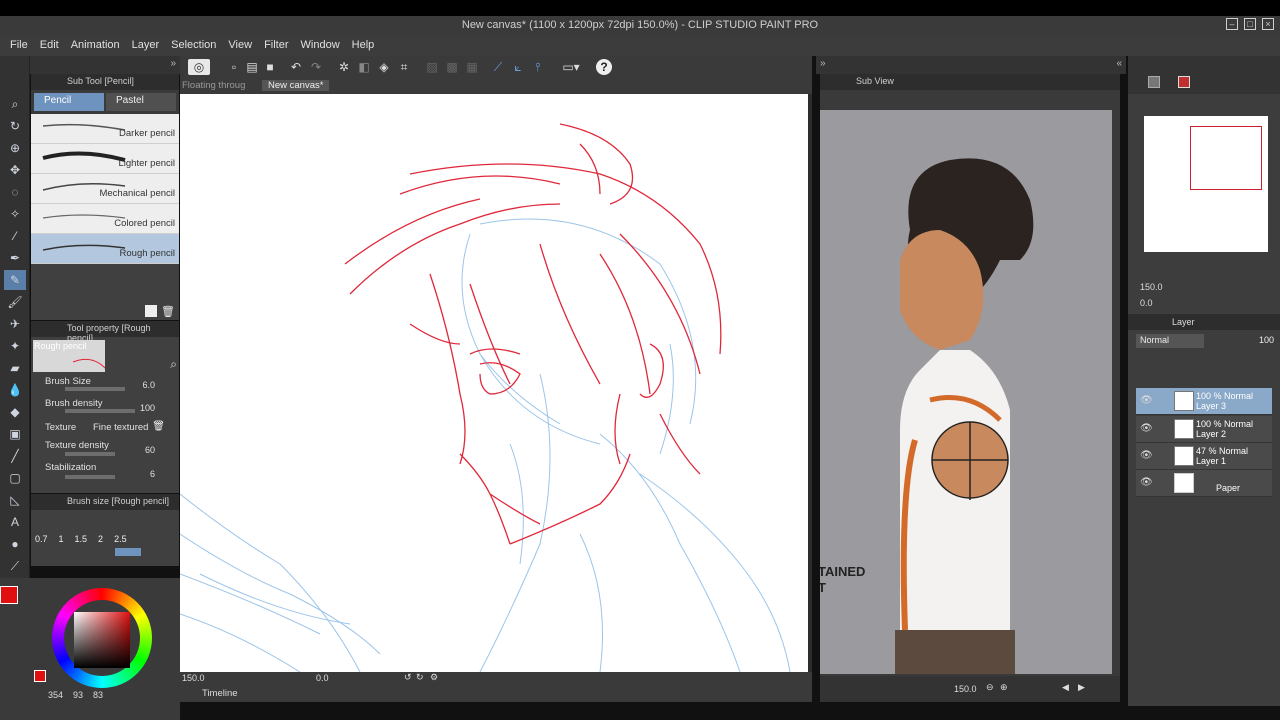  I want to click on snap-special-ruler-icon: ⟀, so click(518, 67).